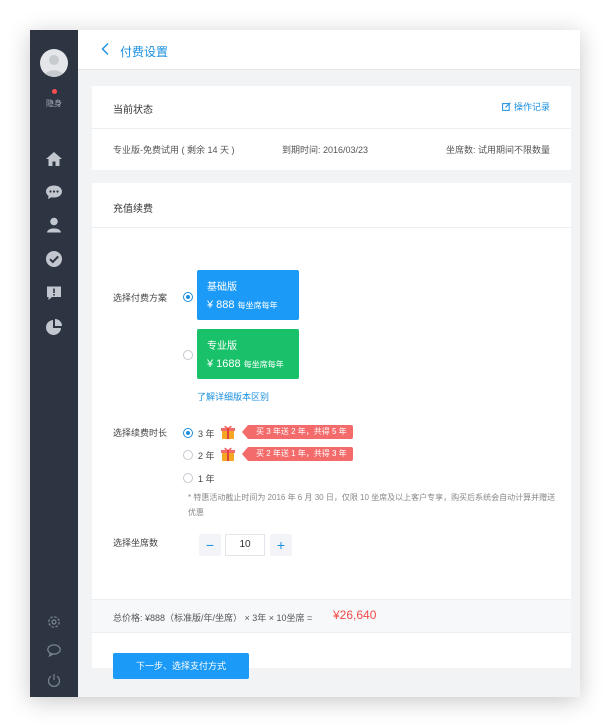 The image size is (610, 727). I want to click on status-dot, so click(54, 91).